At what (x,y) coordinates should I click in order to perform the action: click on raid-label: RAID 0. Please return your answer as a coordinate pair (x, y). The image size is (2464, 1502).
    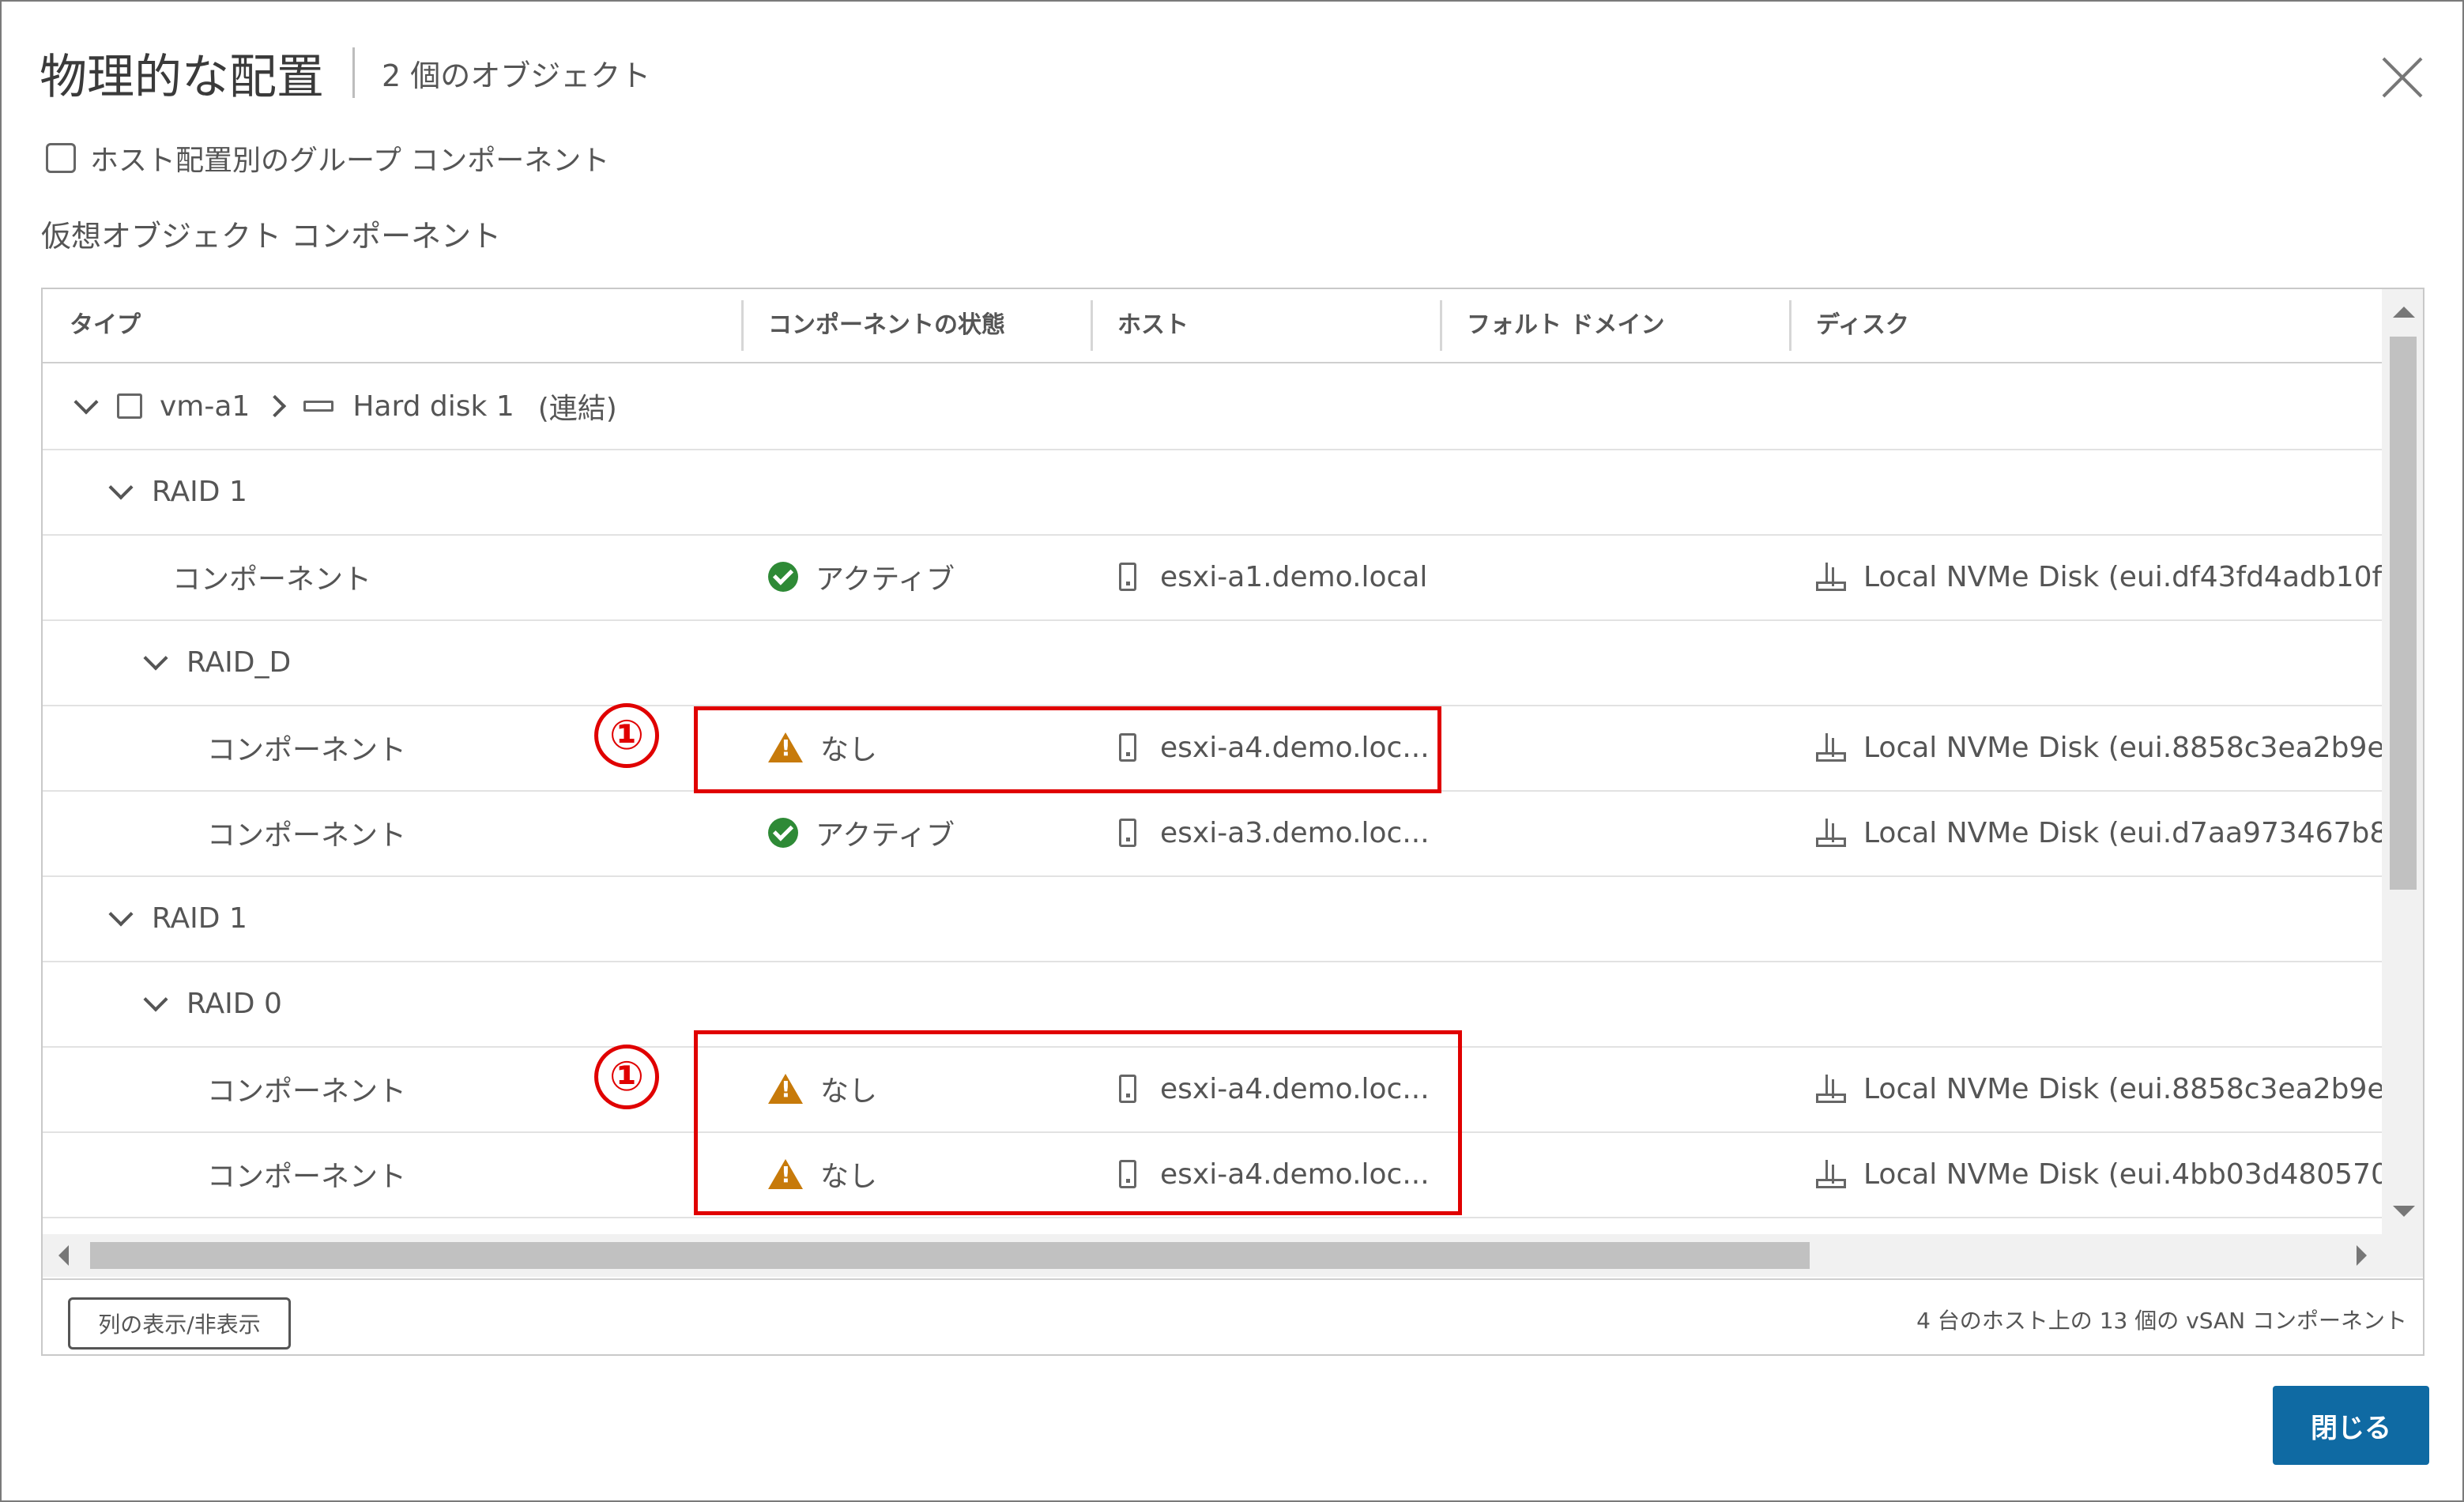
    Looking at the image, I should click on (234, 1003).